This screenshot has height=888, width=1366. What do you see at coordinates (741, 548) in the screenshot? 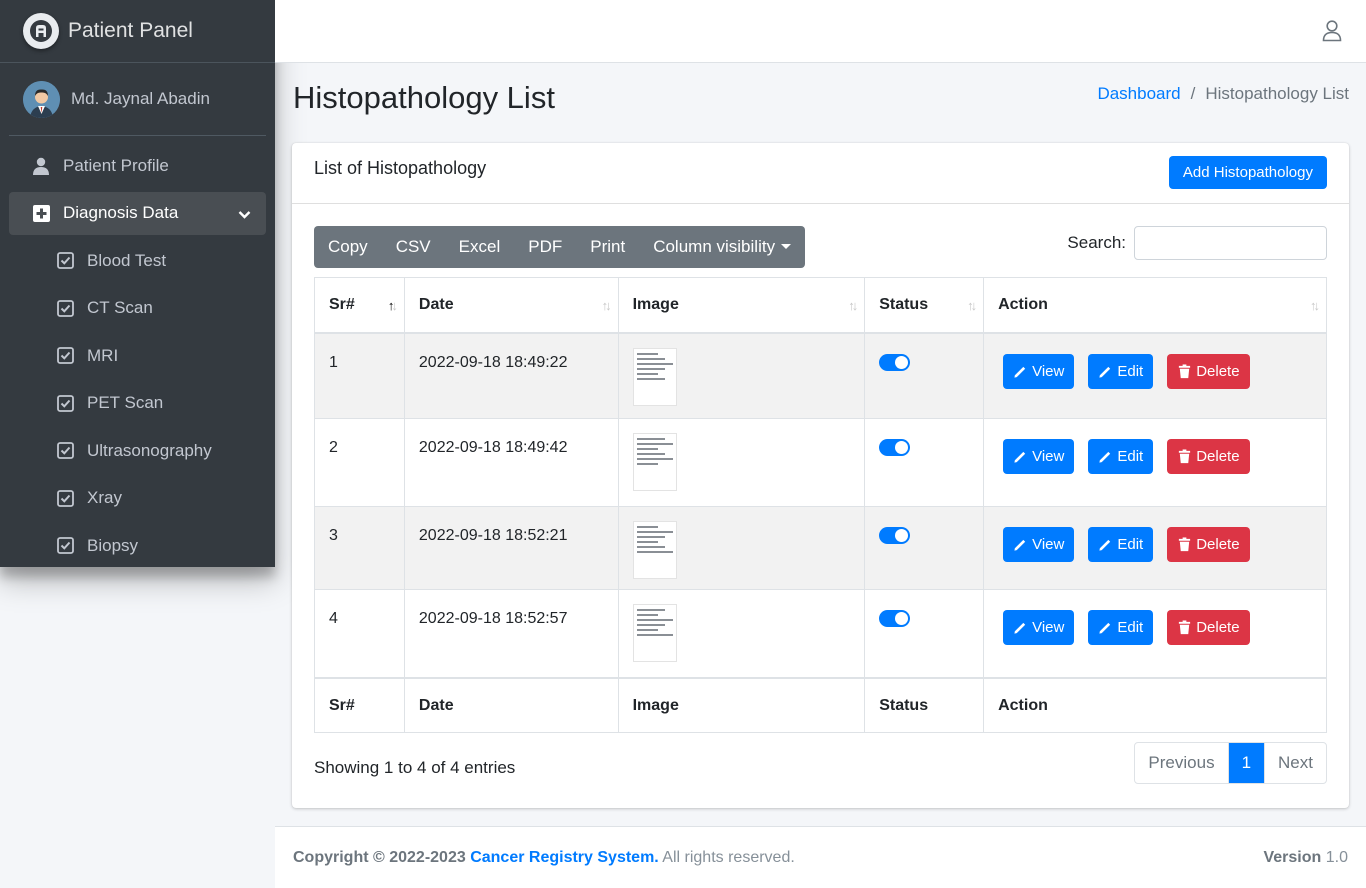
I see `cell-image` at bounding box center [741, 548].